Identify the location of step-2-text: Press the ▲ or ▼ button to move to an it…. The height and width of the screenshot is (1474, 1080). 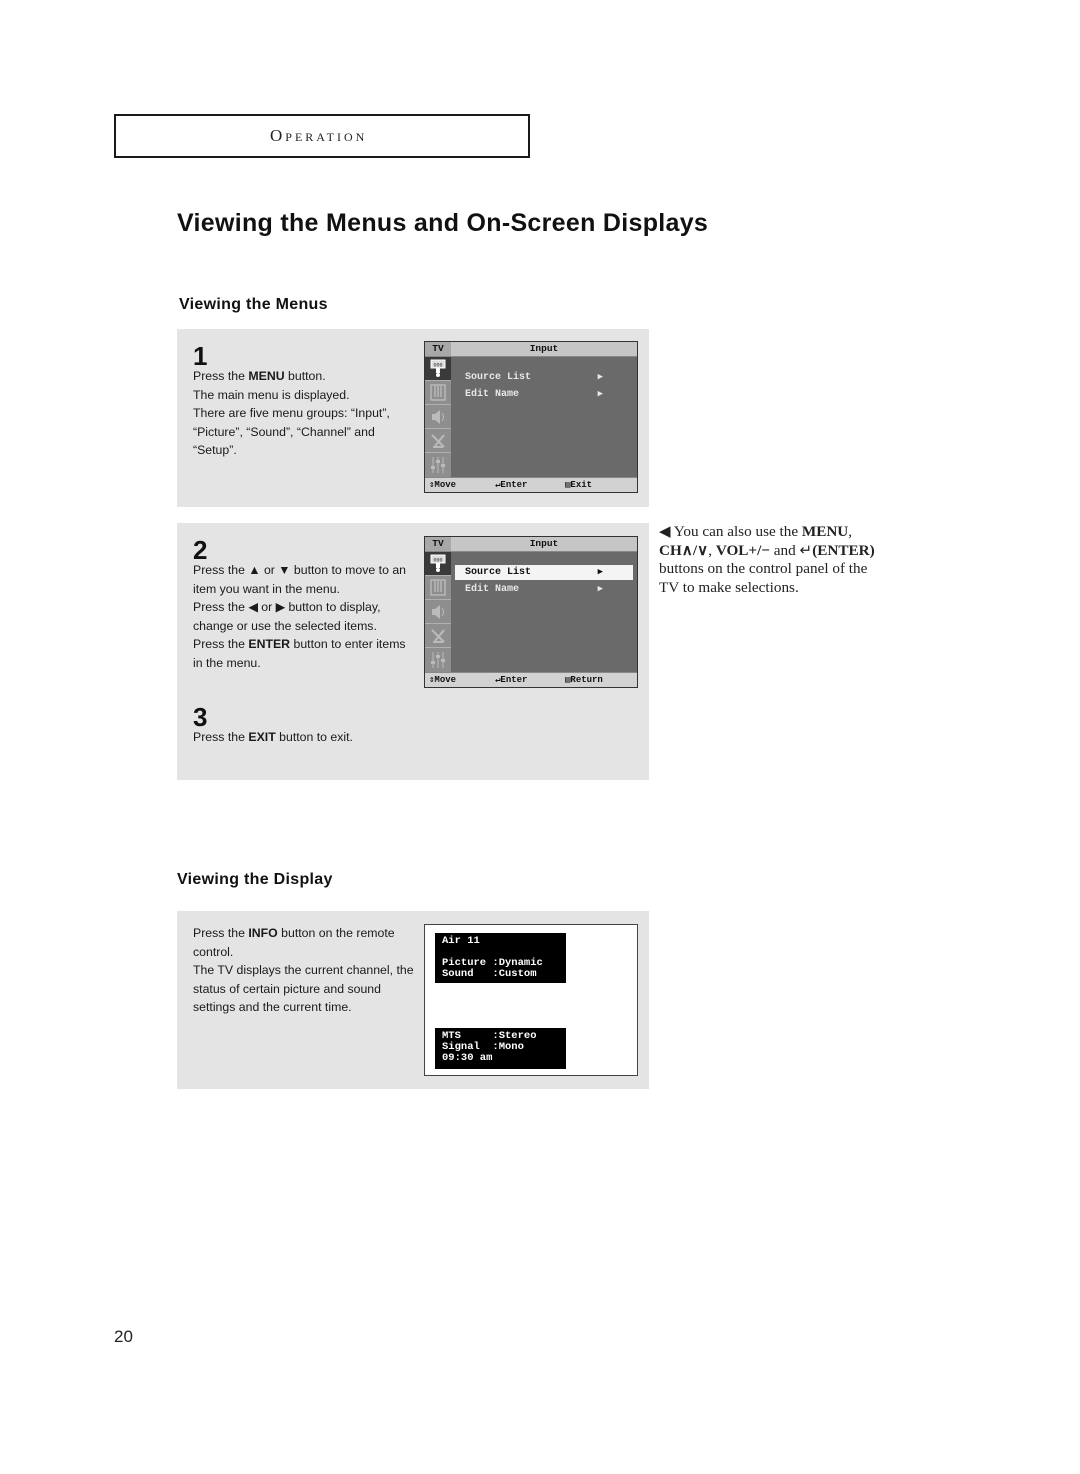
(305, 617).